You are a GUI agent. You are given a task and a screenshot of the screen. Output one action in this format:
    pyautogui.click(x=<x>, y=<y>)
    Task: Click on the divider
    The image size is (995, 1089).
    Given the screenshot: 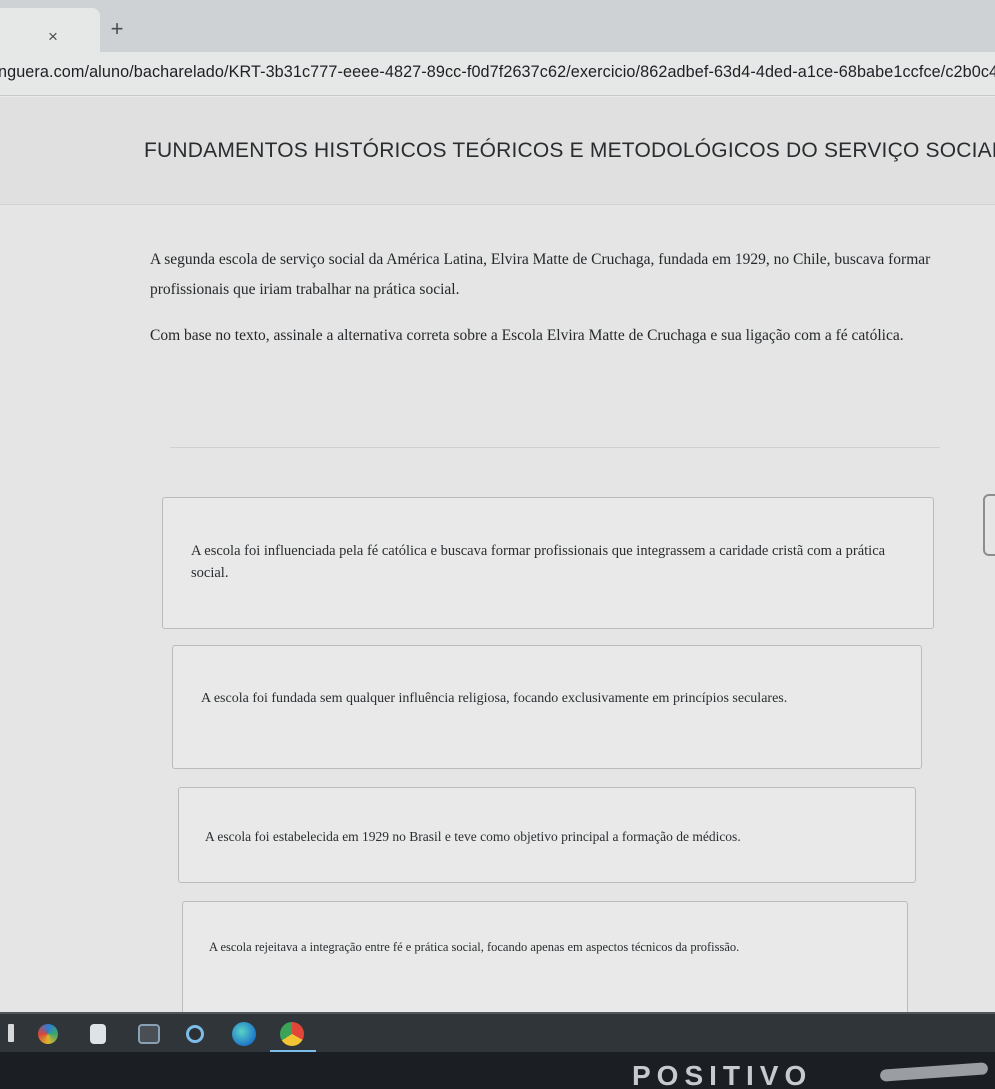 What is the action you would take?
    pyautogui.click(x=555, y=447)
    